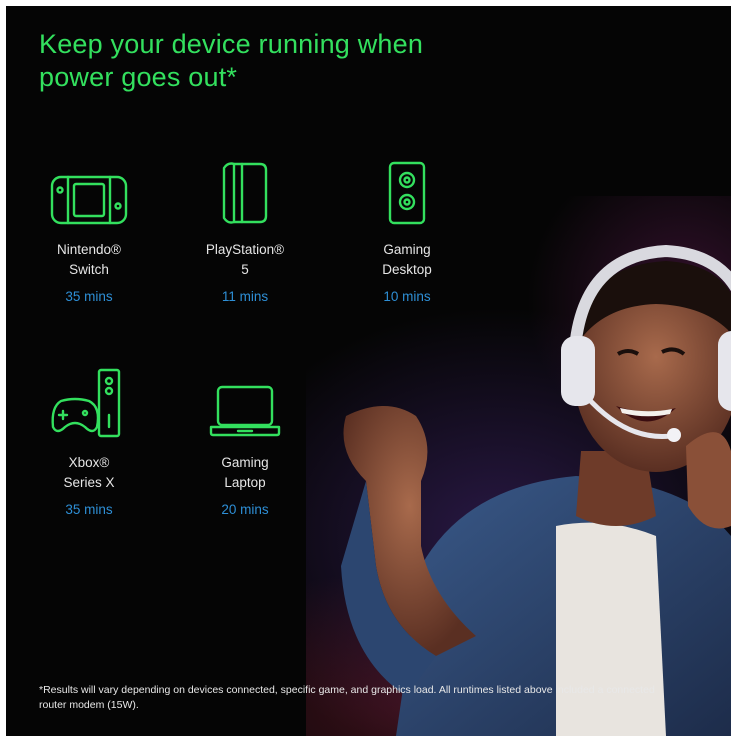  Describe the element at coordinates (245, 404) in the screenshot. I see `laptop-icon` at that location.